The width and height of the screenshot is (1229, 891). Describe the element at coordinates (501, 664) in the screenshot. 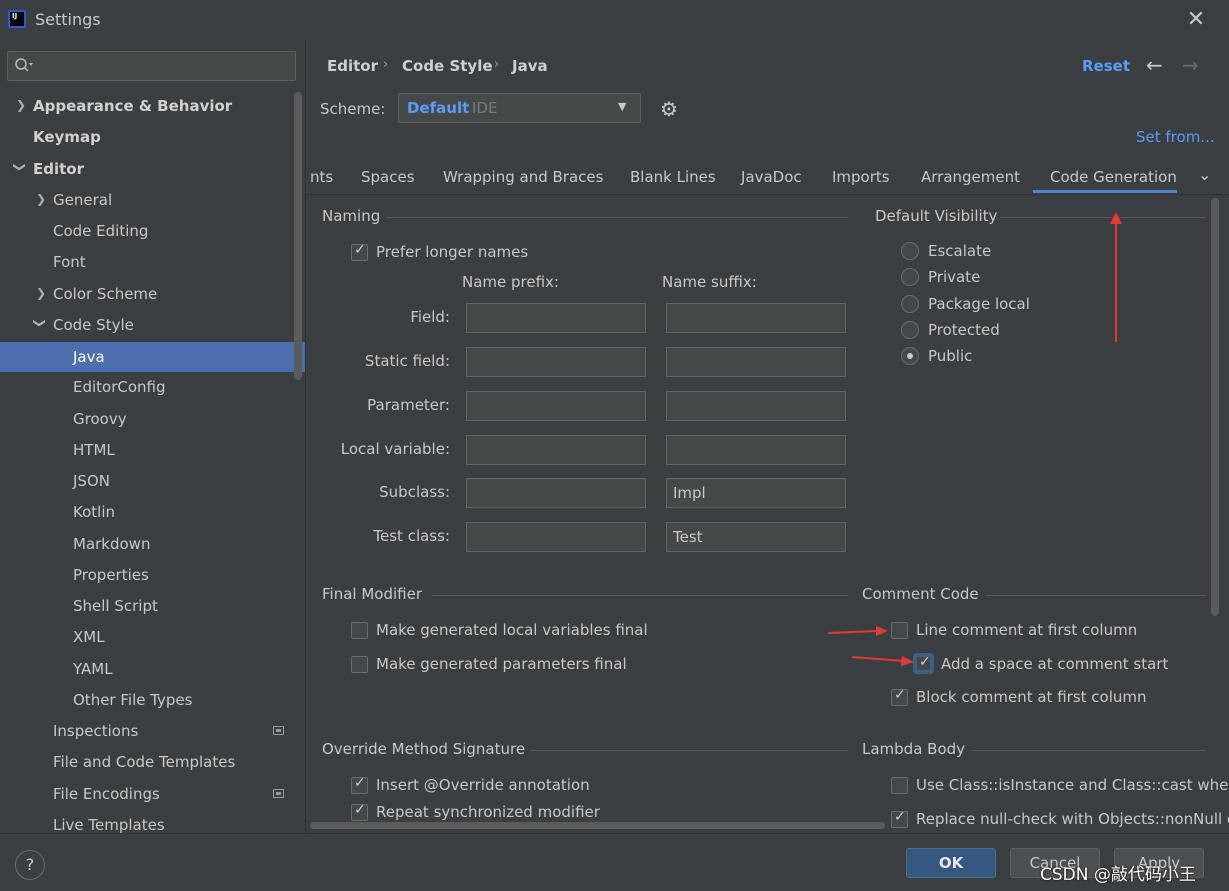

I see `final-params-label: Make generated parameters final` at that location.